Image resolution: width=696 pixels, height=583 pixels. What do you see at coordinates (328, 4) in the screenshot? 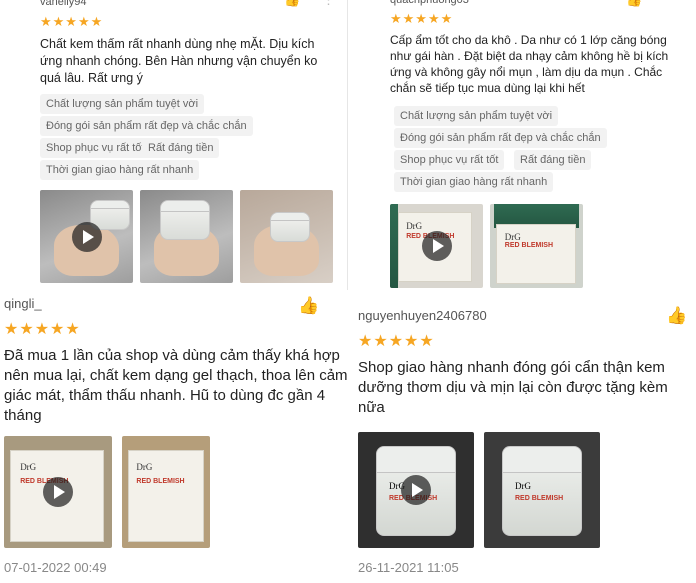
I see `more-icon: ⋮` at bounding box center [328, 4].